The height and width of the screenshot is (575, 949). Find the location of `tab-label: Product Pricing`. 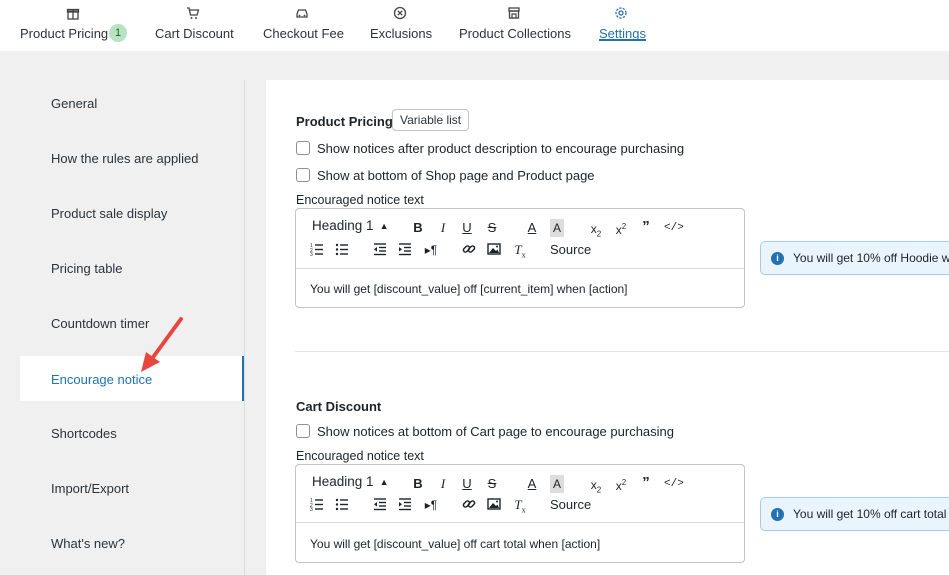

tab-label: Product Pricing is located at coordinates (64, 33).